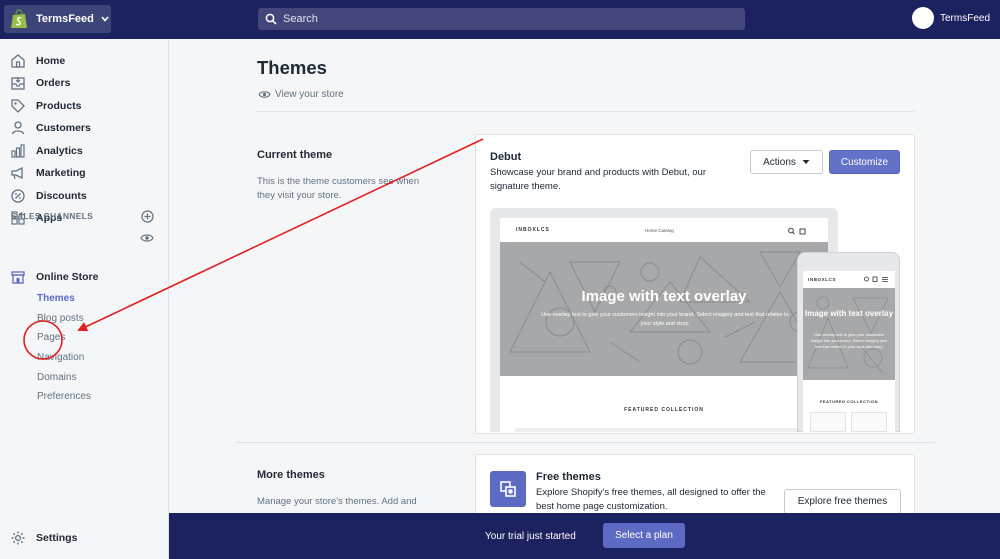  Describe the element at coordinates (493, 19) in the screenshot. I see `search-input` at that location.